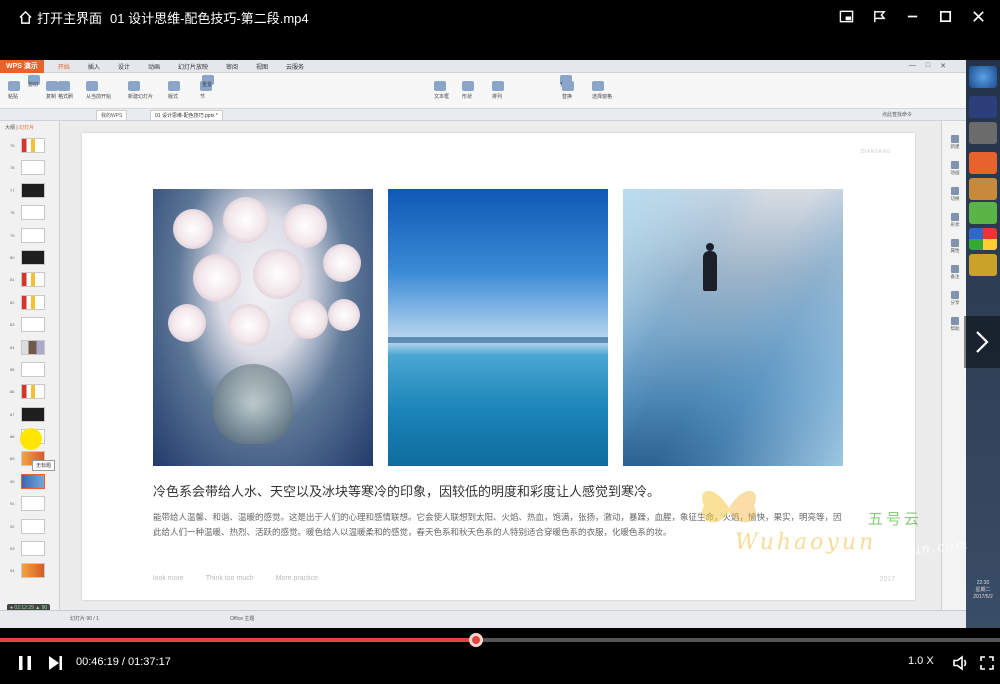 The height and width of the screenshot is (684, 1000). What do you see at coordinates (955, 272) in the screenshot?
I see `right-panel-item: 备注` at bounding box center [955, 272].